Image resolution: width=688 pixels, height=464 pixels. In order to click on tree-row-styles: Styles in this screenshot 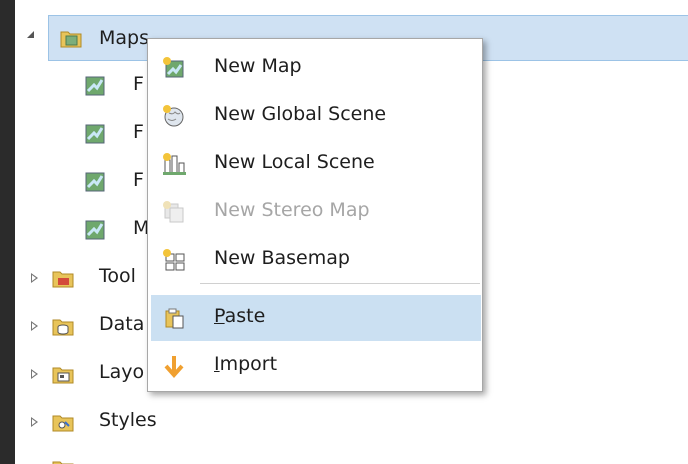, I will do `click(115, 422)`.